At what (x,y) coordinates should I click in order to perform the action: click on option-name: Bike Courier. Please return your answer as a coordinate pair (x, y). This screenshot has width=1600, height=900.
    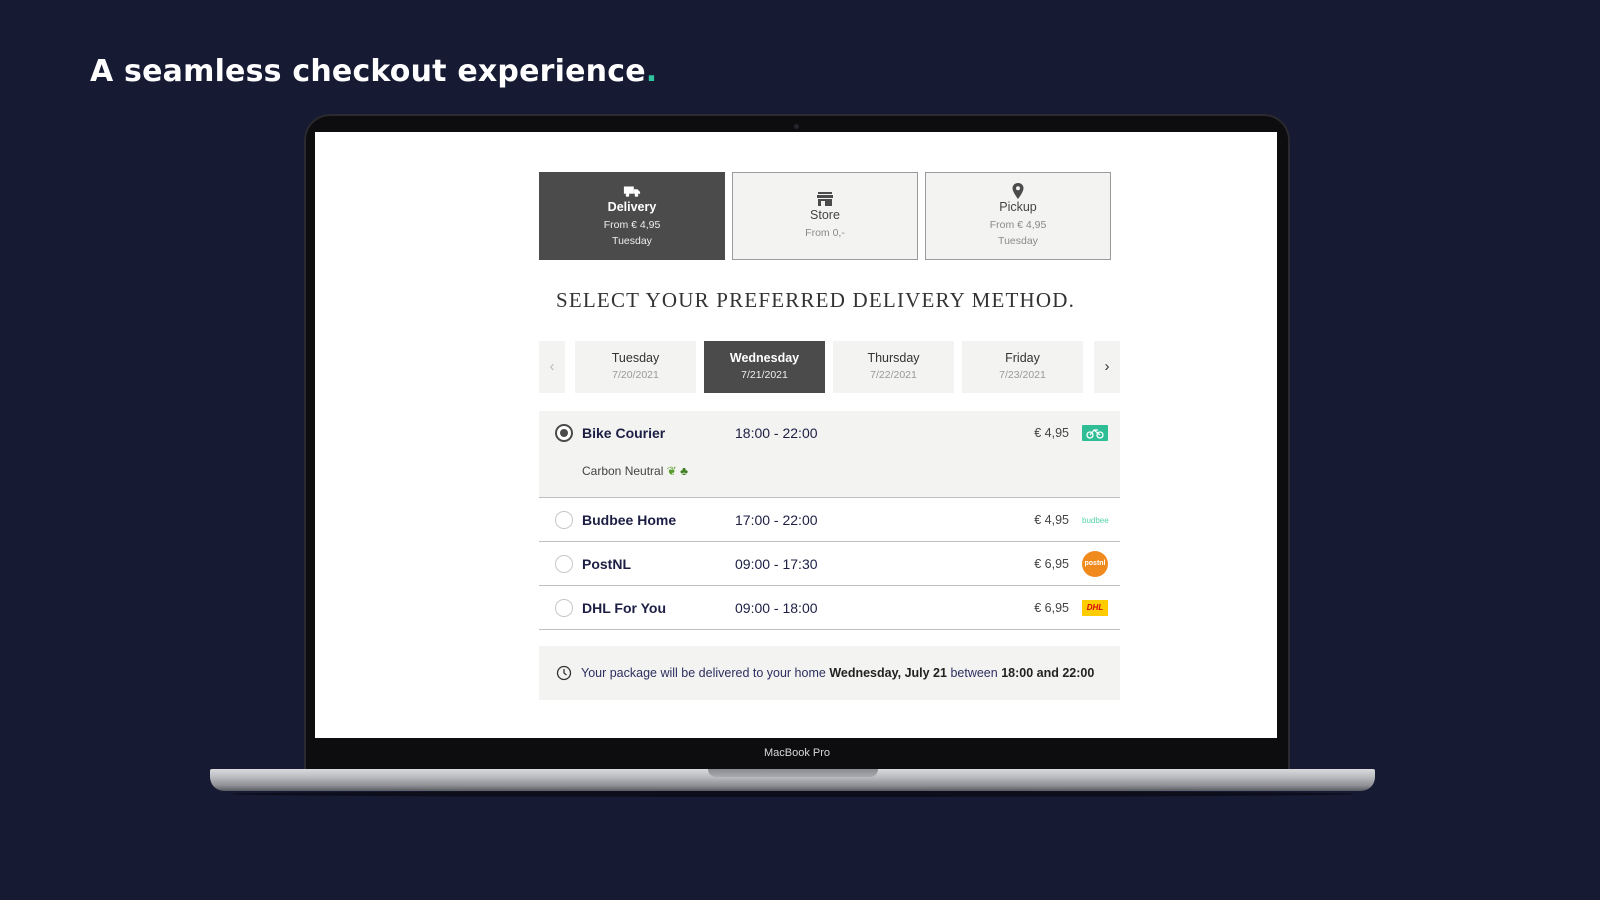
    Looking at the image, I should click on (624, 433).